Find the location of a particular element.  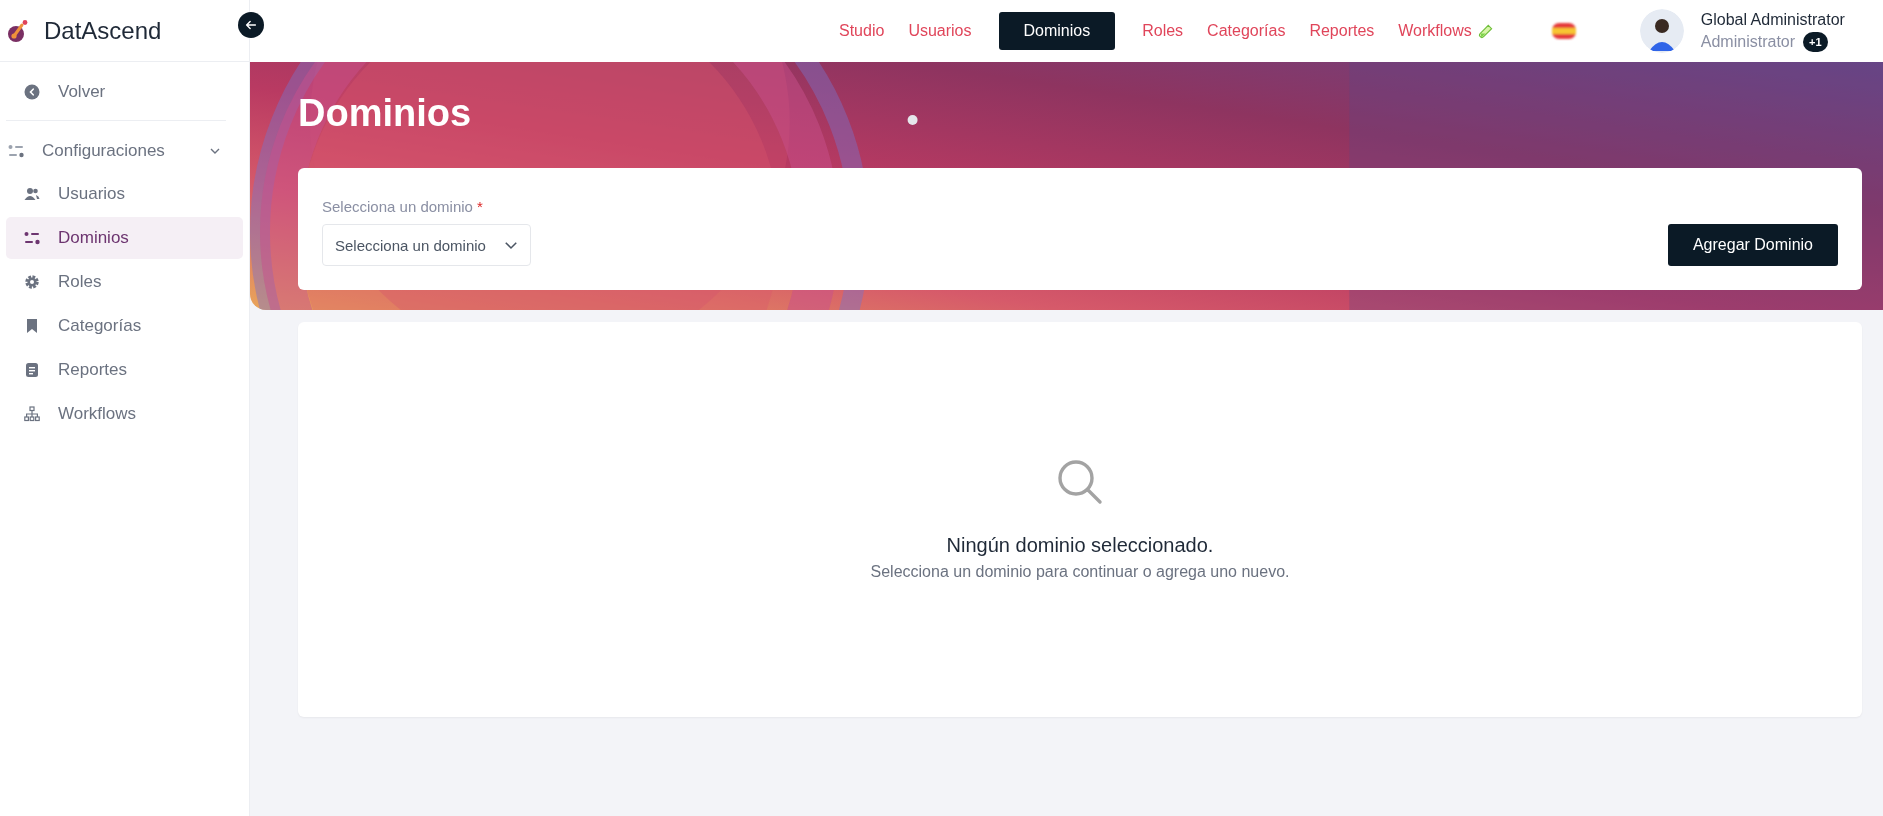

section-toggle: Configuraciones is located at coordinates (124, 151).